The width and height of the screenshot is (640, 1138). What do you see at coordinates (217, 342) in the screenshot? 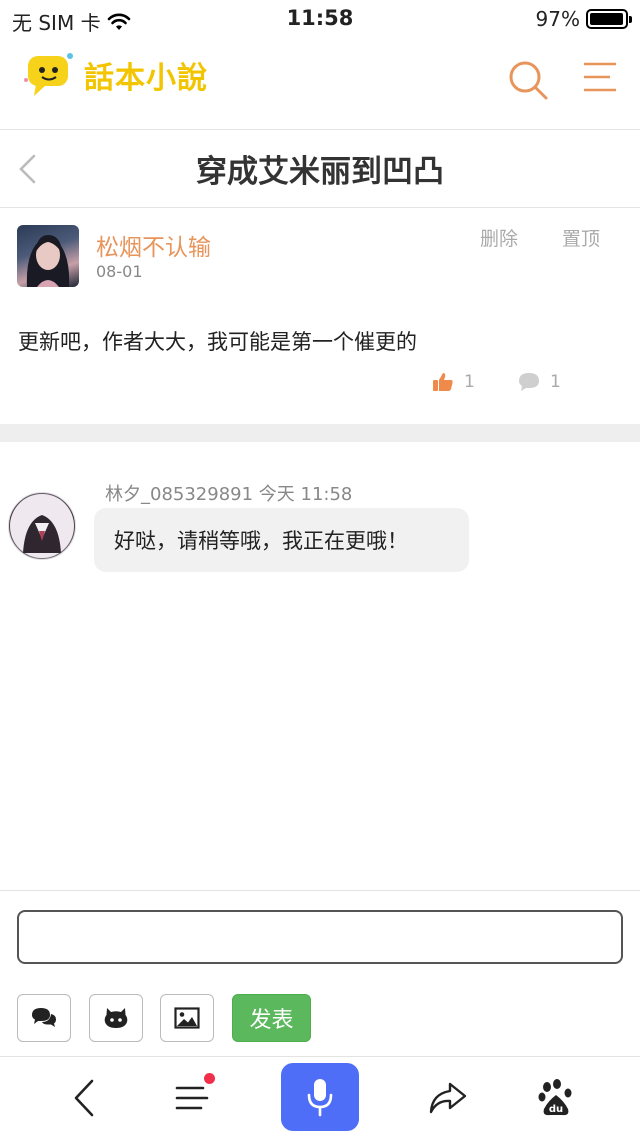
I see `post-content: 更新吧，作者大大，我可能是第一个催更的` at bounding box center [217, 342].